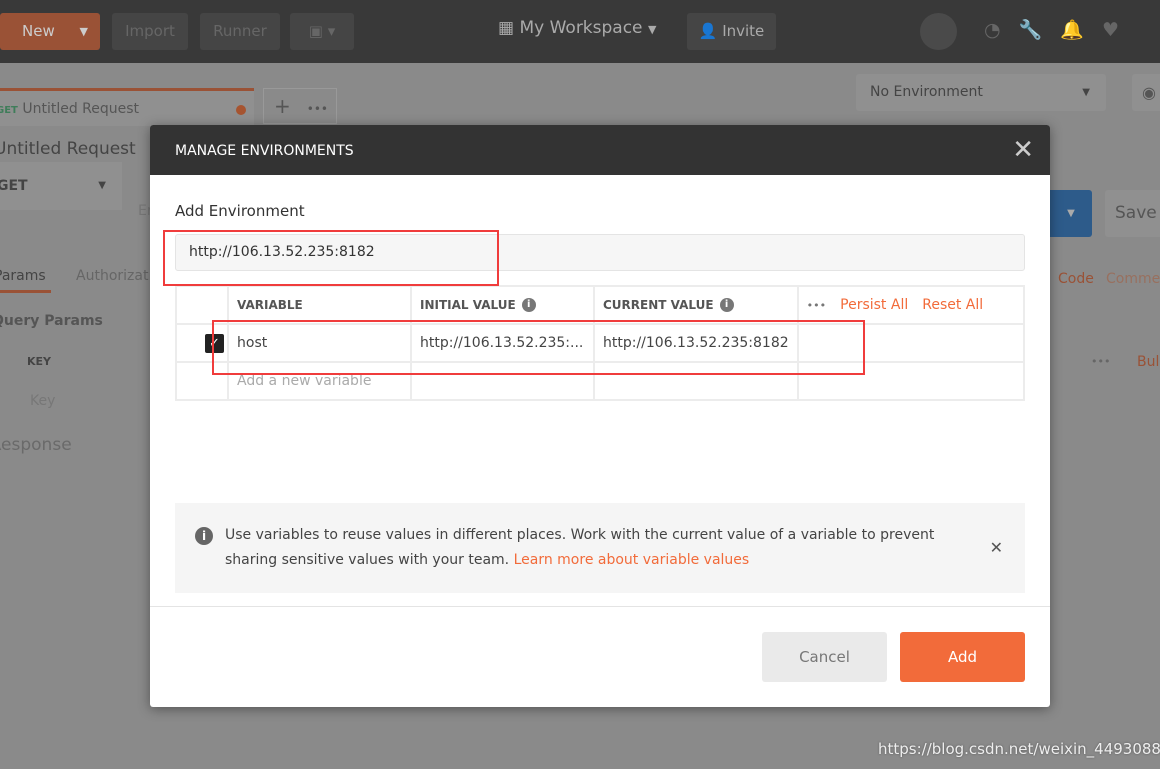 The image size is (1160, 769). I want to click on code-link: Code, so click(1076, 279).